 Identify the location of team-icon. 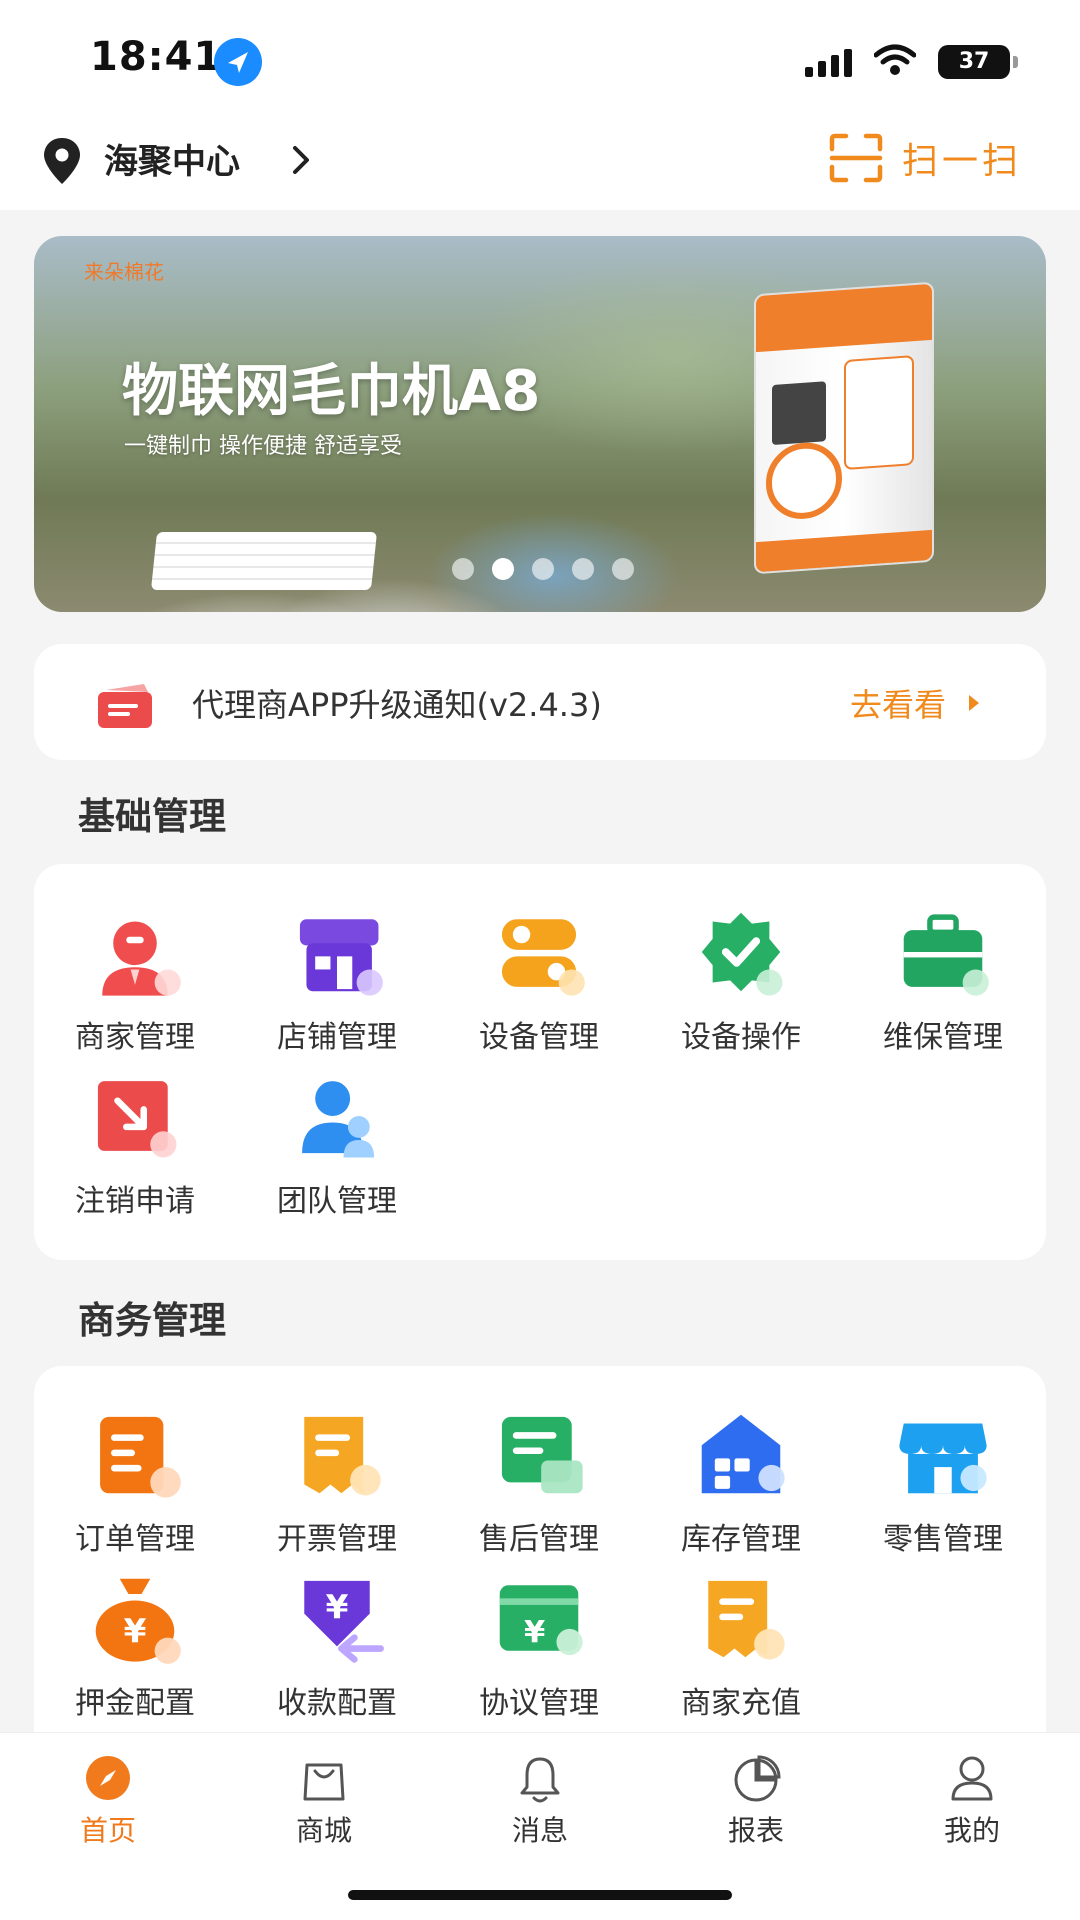
(337, 1116).